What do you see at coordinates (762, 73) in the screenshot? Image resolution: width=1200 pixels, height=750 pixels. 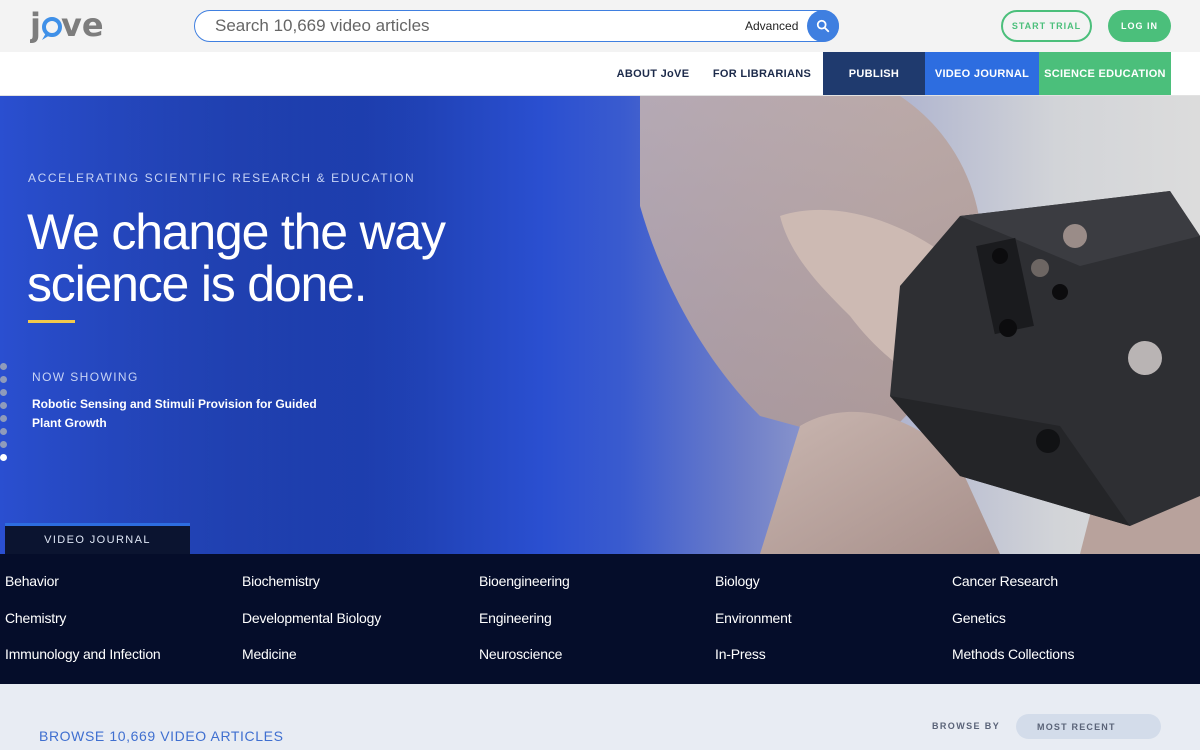 I see `nav-for-librarians: FOR LIBRARIANS` at bounding box center [762, 73].